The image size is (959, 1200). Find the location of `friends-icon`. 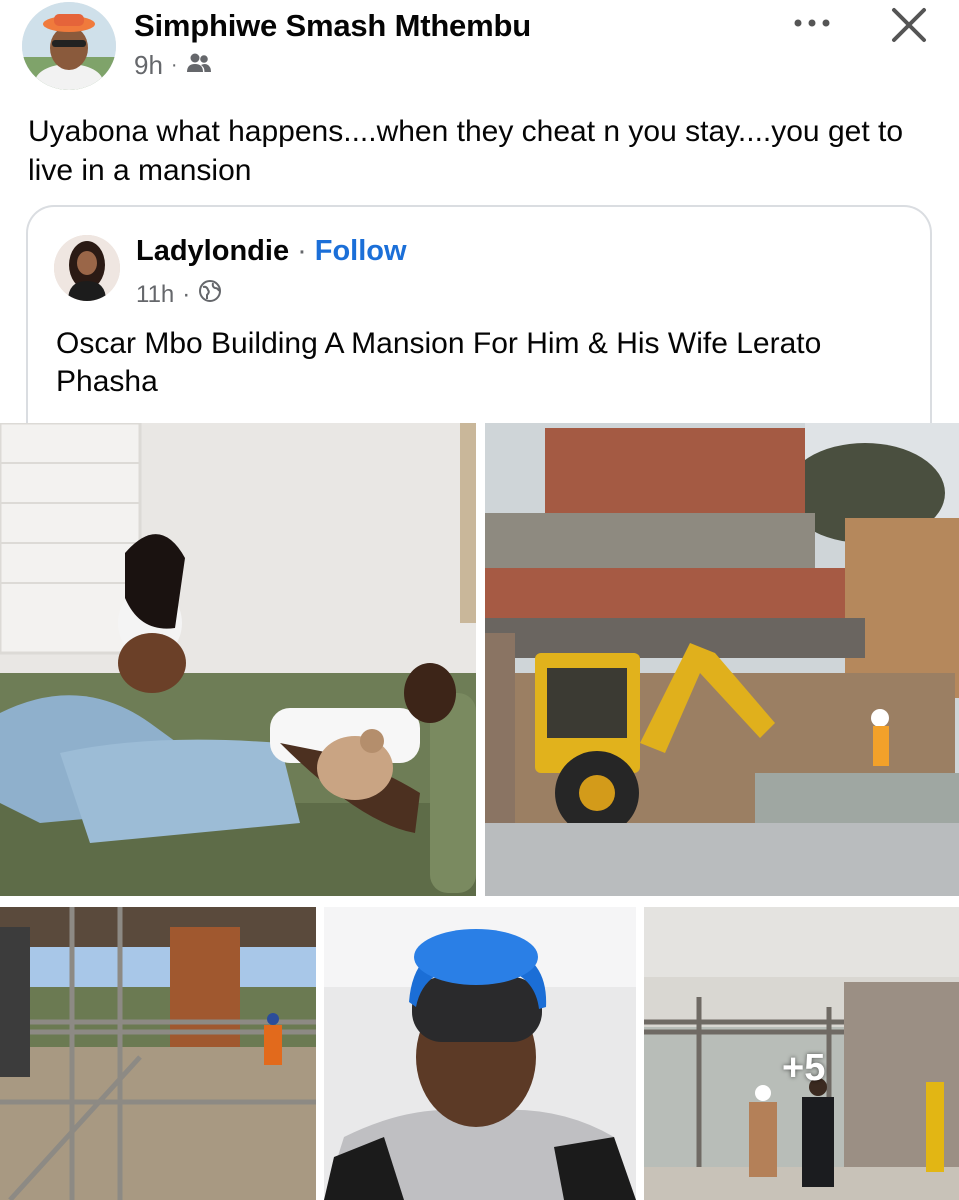

friends-icon is located at coordinates (199, 65).